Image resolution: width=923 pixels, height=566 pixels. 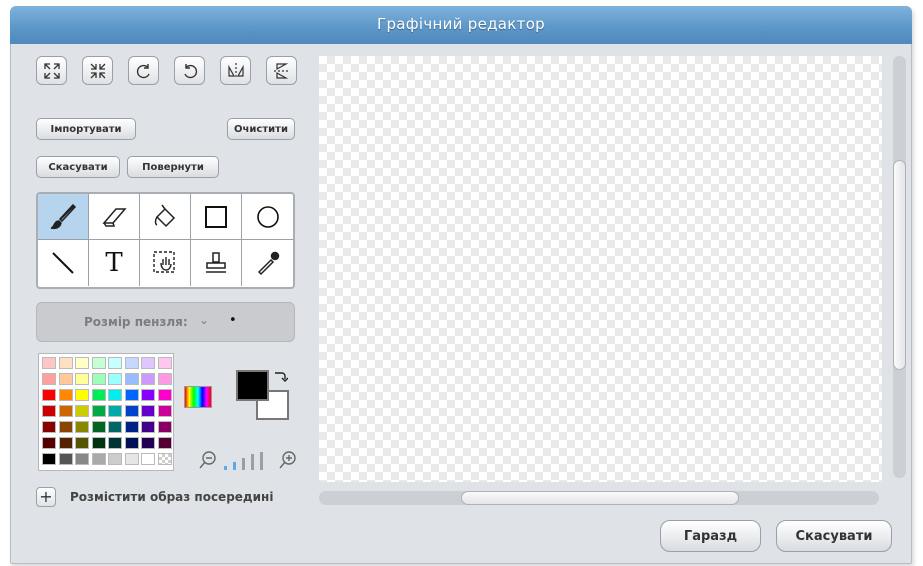 What do you see at coordinates (165, 322) in the screenshot?
I see `brush-size-control: Розмір пензля: ⌄ •` at bounding box center [165, 322].